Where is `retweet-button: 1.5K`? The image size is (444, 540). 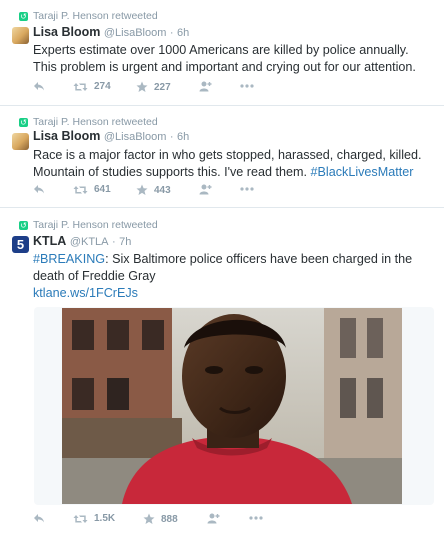 retweet-button: 1.5K is located at coordinates (94, 518).